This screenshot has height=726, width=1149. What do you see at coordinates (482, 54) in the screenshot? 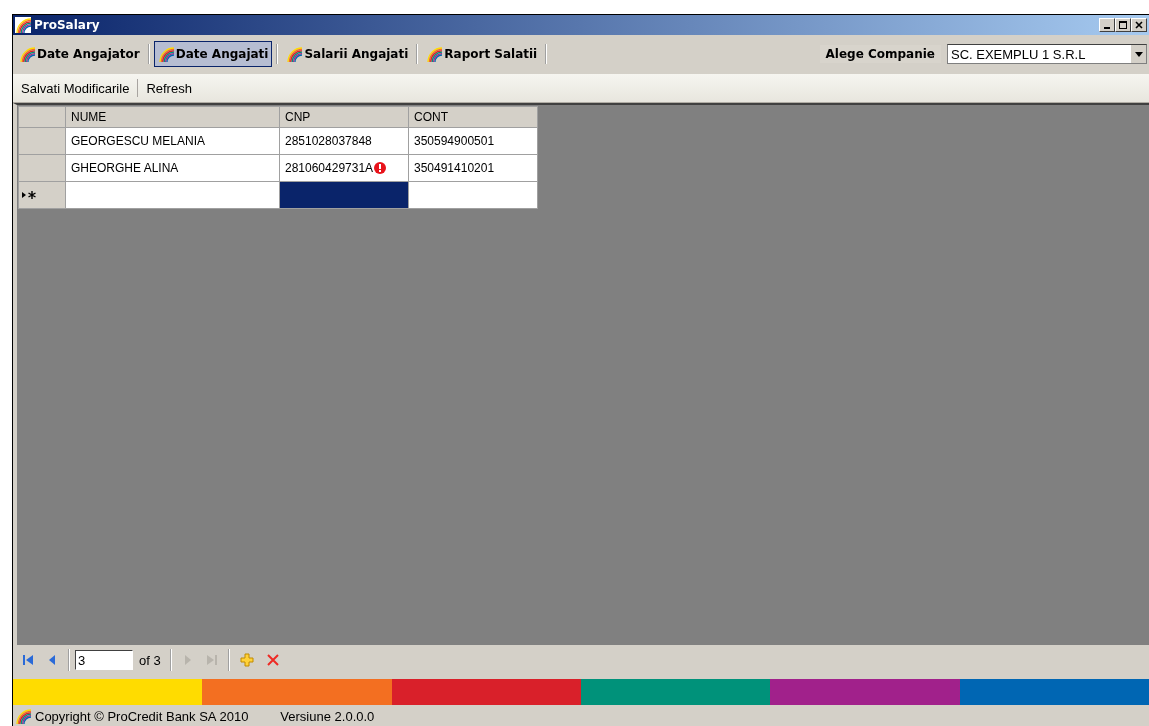
I see `tab: Raport Salatii` at bounding box center [482, 54].